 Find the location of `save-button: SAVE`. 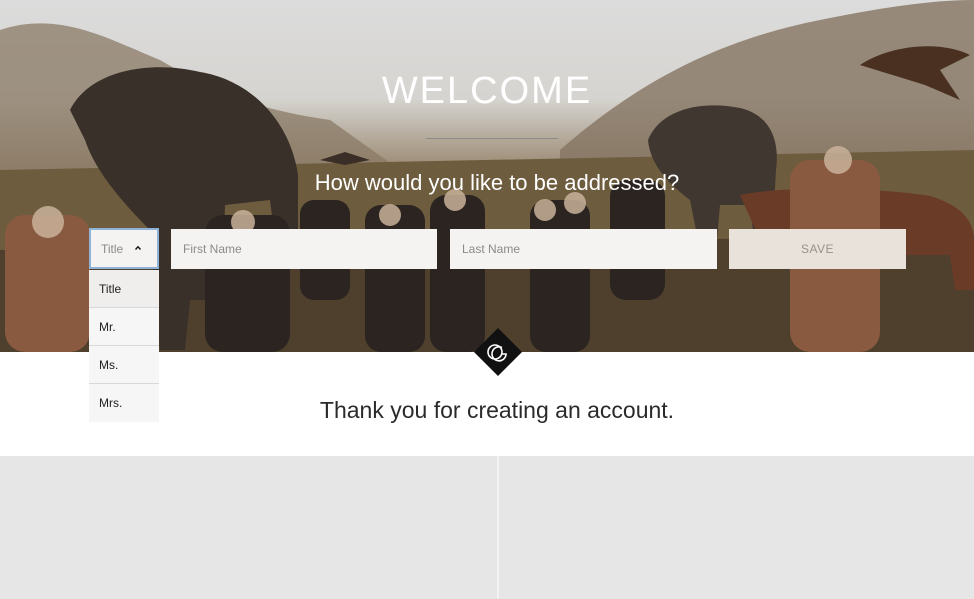

save-button: SAVE is located at coordinates (817, 249).